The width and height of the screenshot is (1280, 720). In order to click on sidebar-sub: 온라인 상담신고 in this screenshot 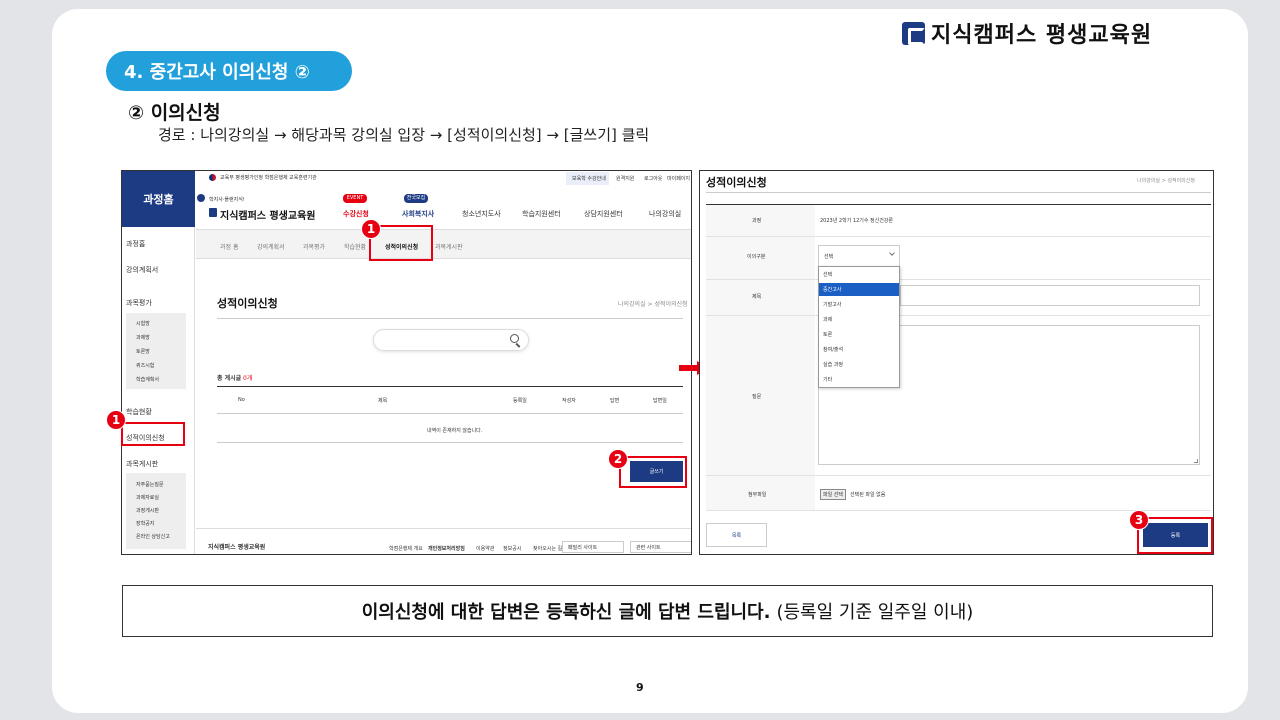, I will do `click(153, 536)`.